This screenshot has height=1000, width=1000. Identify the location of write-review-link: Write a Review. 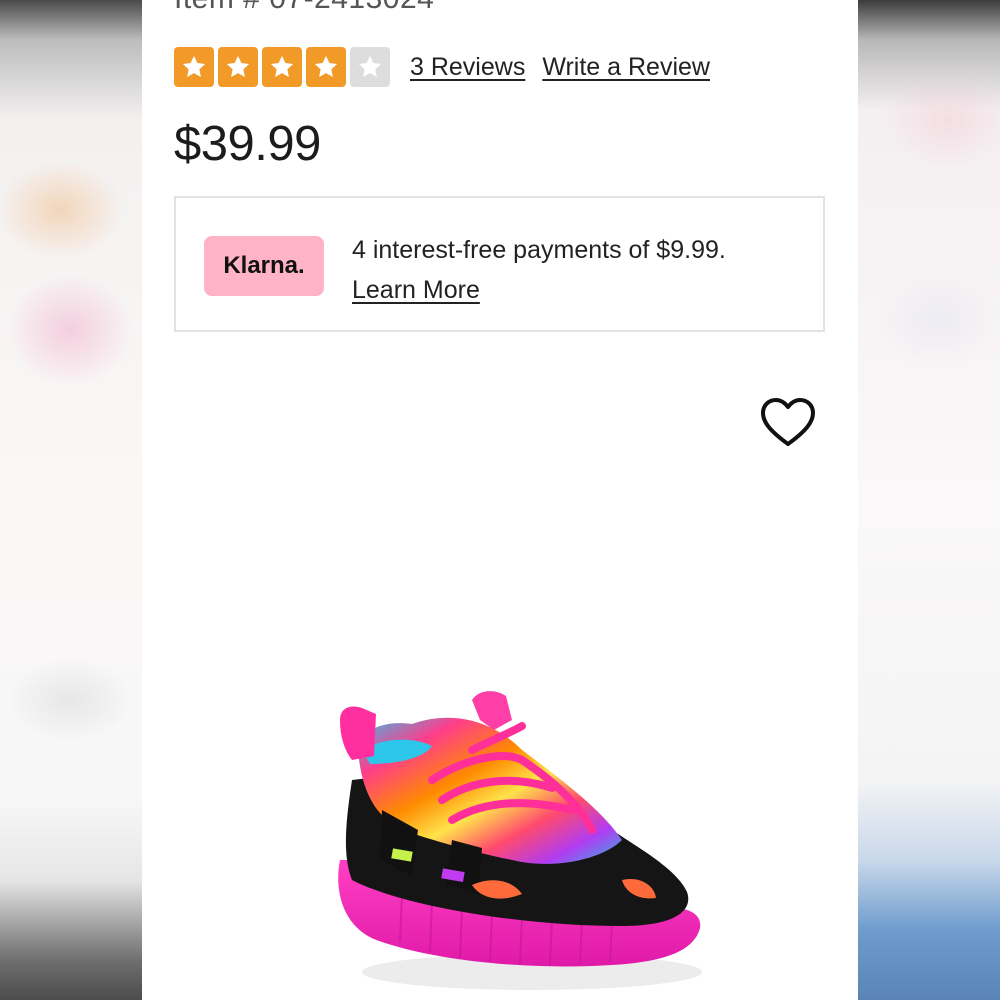
(626, 67).